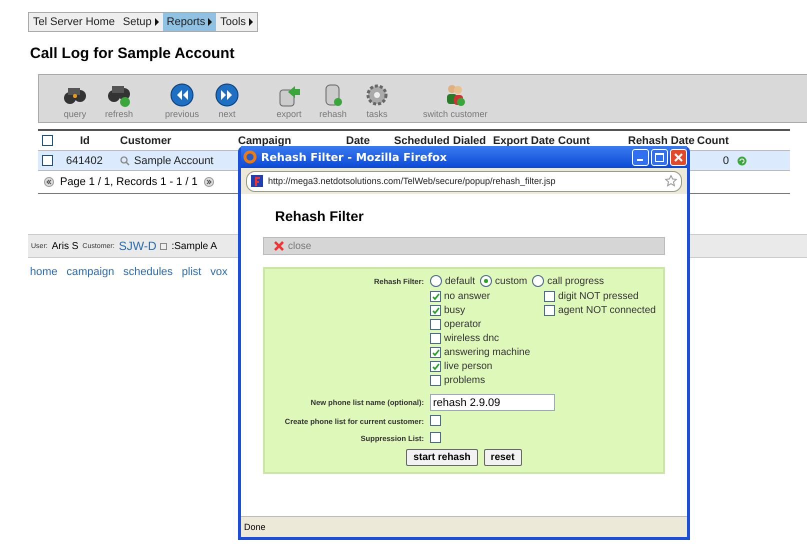 The height and width of the screenshot is (544, 807). I want to click on form-button: reset, so click(503, 457).